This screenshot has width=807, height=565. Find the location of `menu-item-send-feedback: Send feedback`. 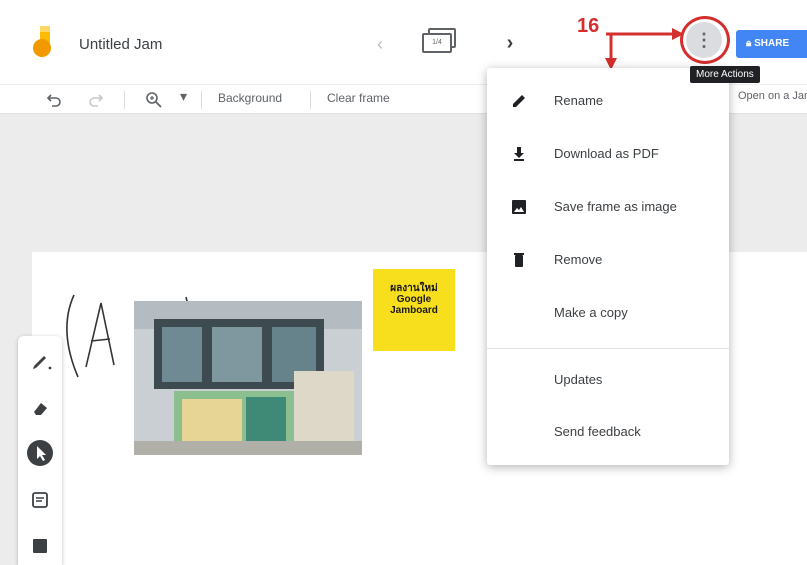

menu-item-send-feedback: Send feedback is located at coordinates (608, 432).